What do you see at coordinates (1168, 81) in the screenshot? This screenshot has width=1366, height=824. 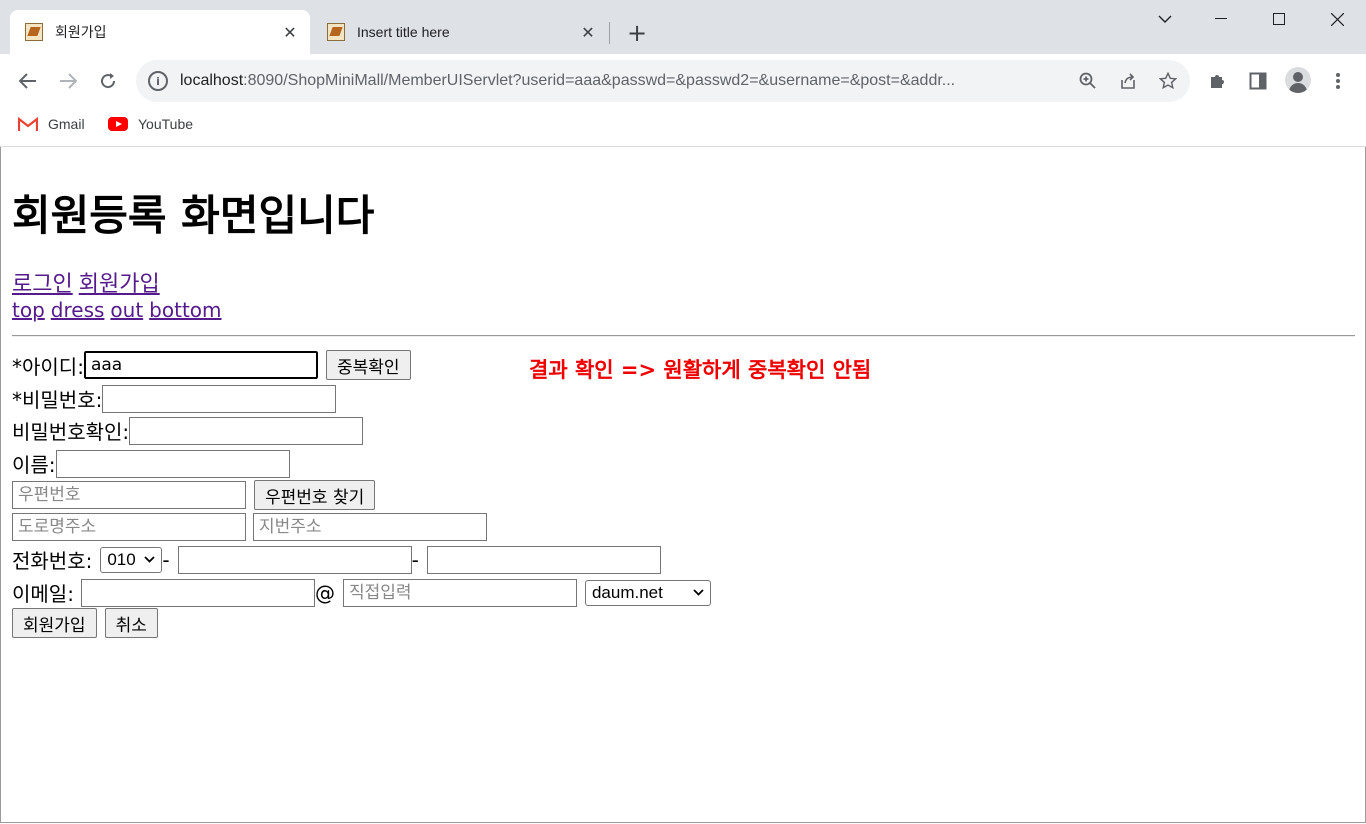 I see `bookmark-star-icon` at bounding box center [1168, 81].